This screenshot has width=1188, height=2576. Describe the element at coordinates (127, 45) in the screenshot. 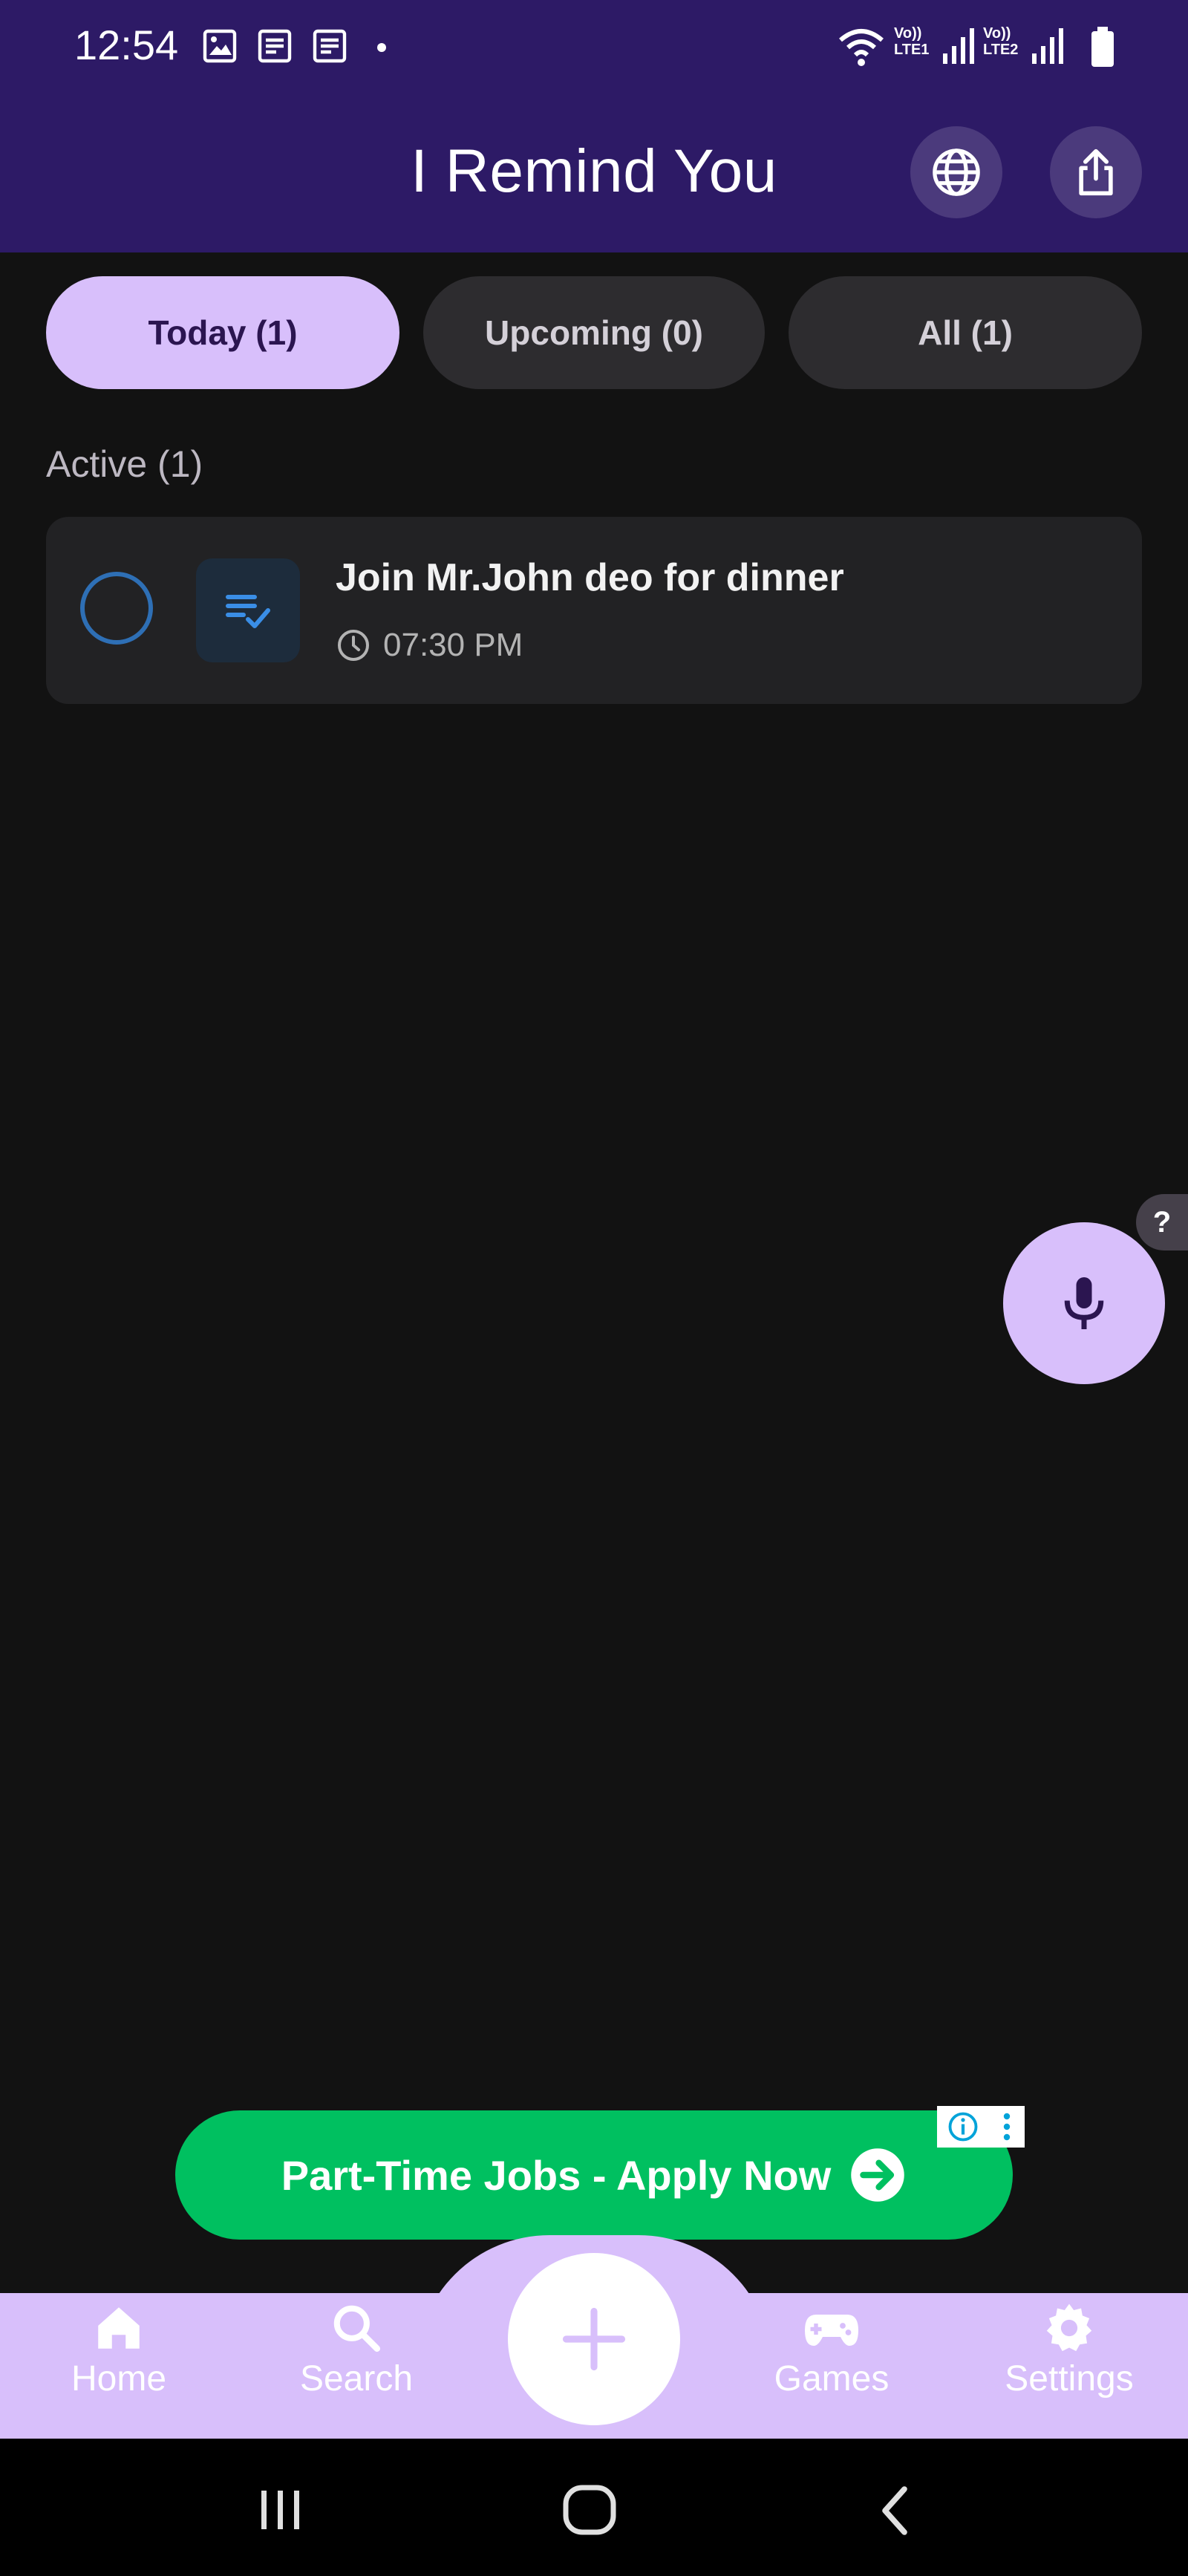

I see `status-time: 12:54` at that location.